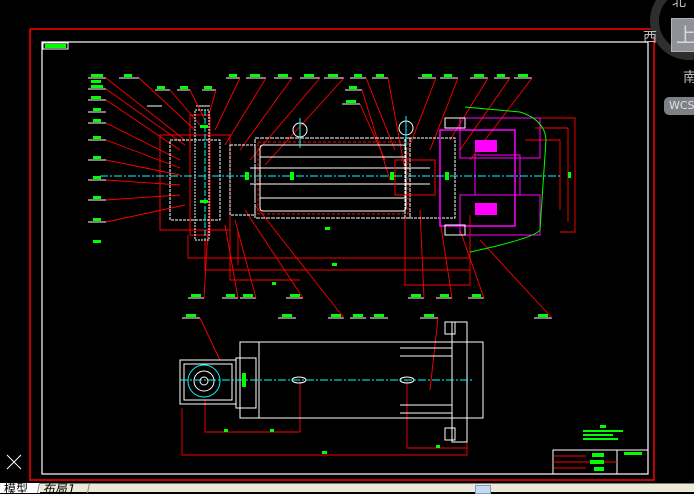  What do you see at coordinates (14, 464) in the screenshot?
I see `ucs-icon` at bounding box center [14, 464].